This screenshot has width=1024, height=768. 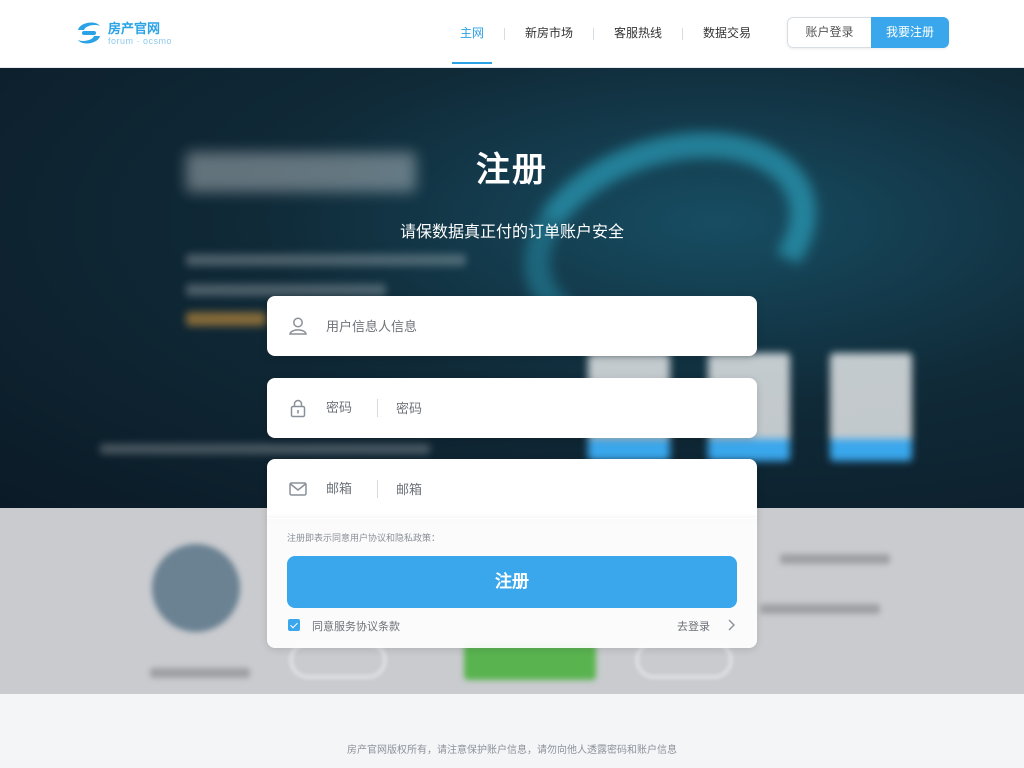 What do you see at coordinates (89, 33) in the screenshot?
I see `brand-logo-icon` at bounding box center [89, 33].